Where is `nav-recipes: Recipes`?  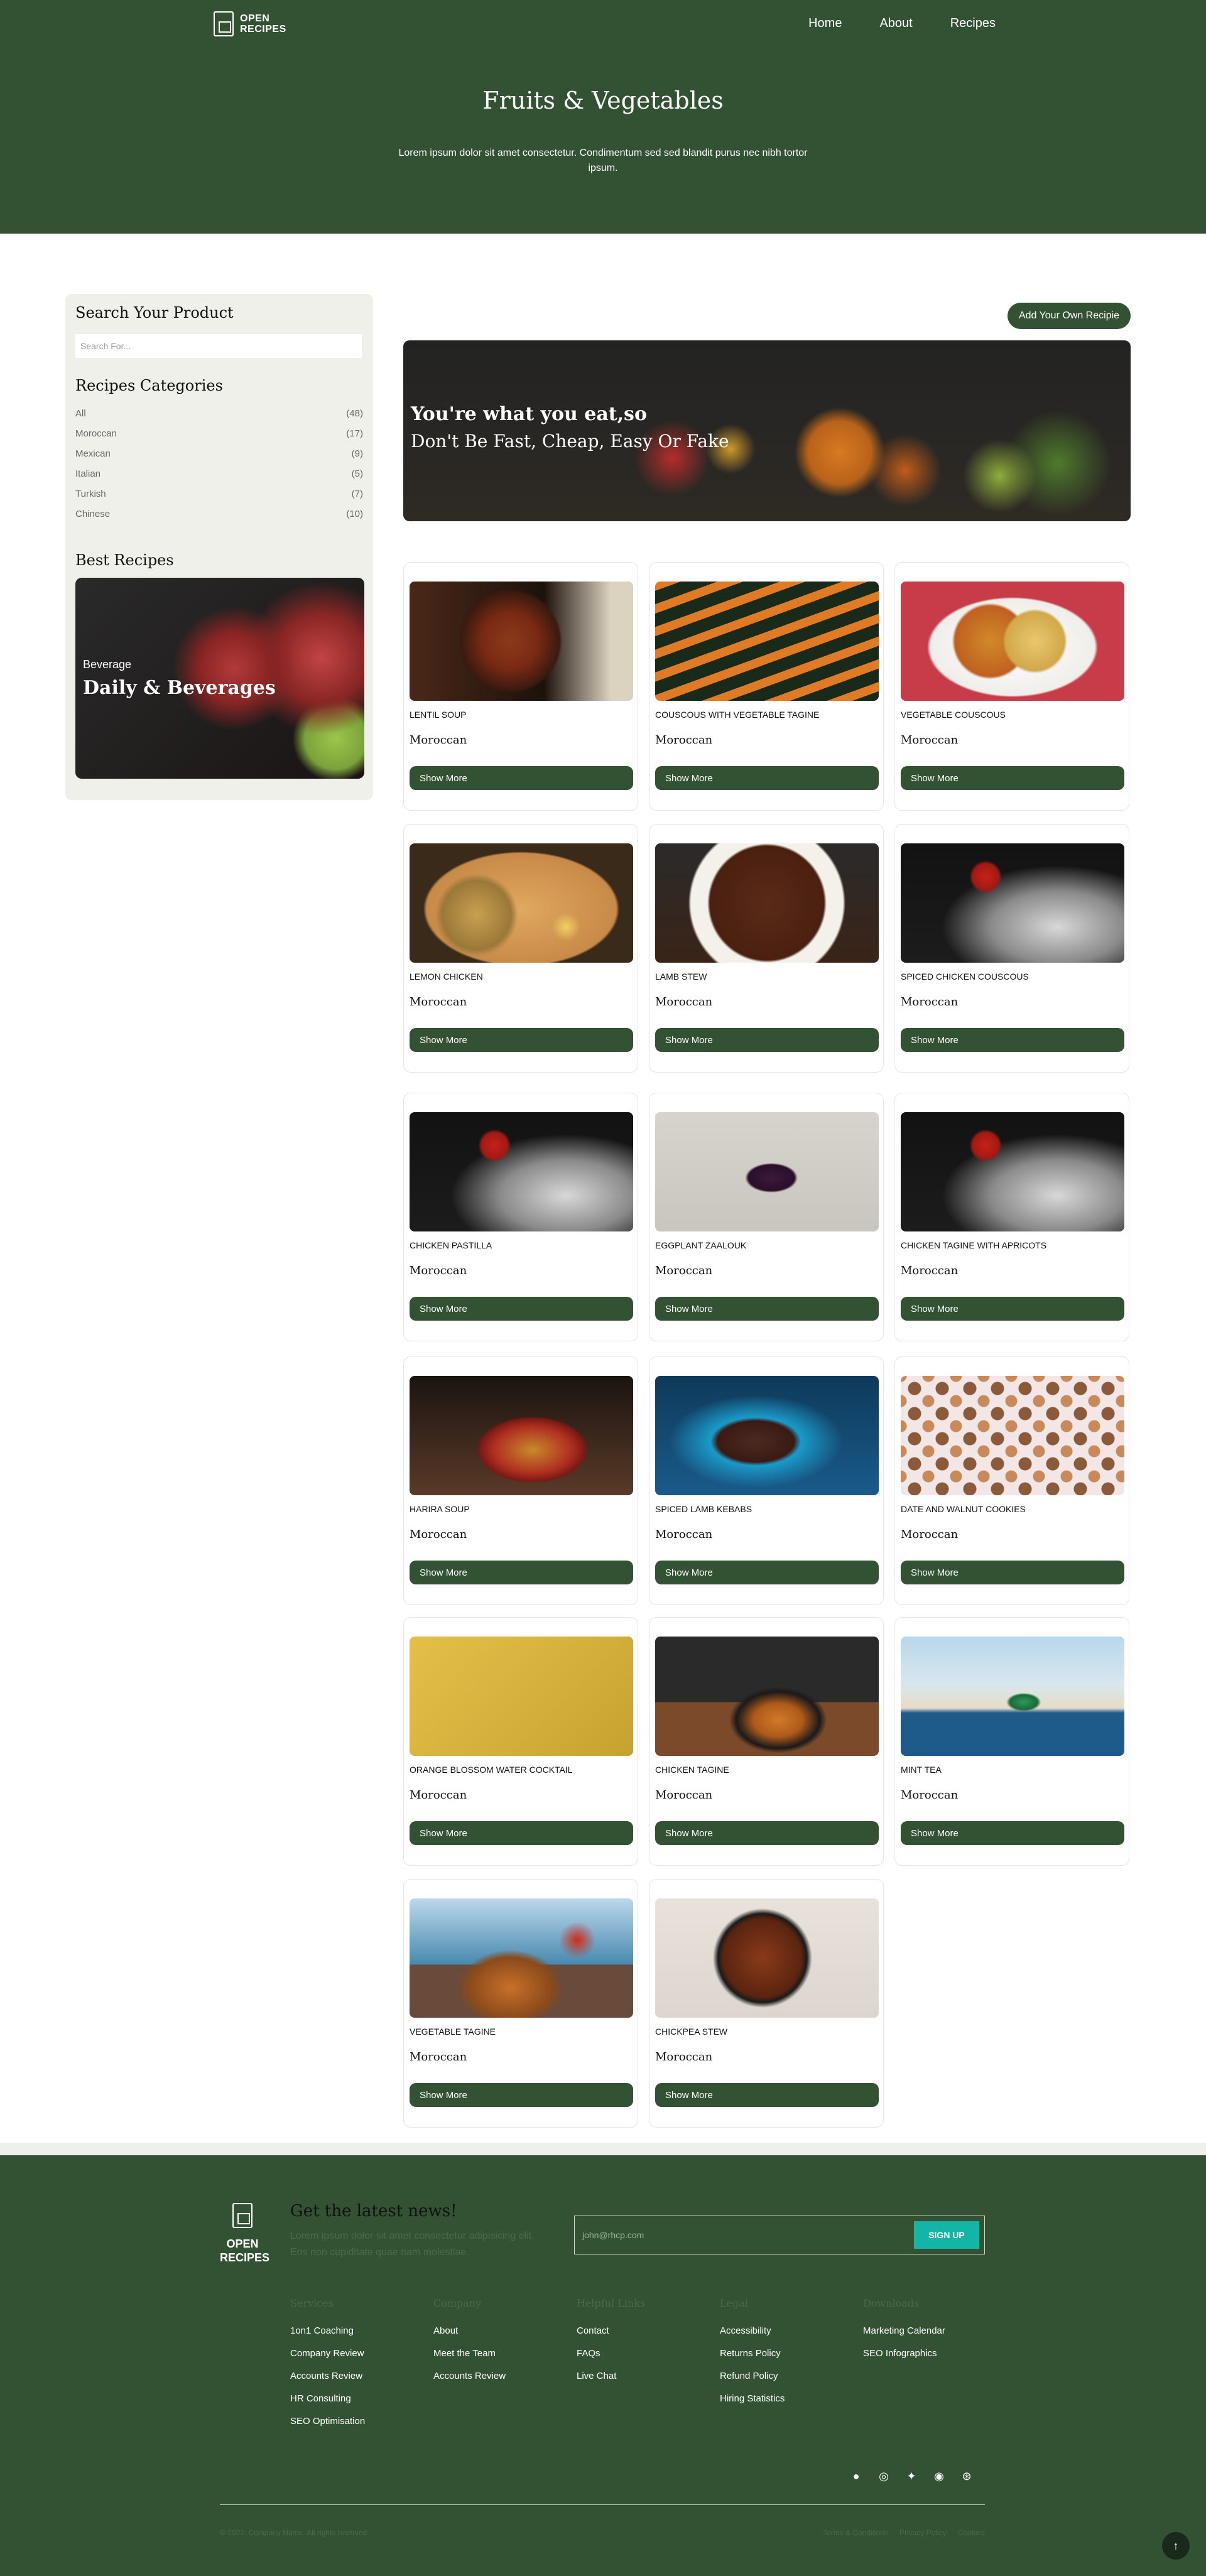
nav-recipes: Recipes is located at coordinates (973, 23).